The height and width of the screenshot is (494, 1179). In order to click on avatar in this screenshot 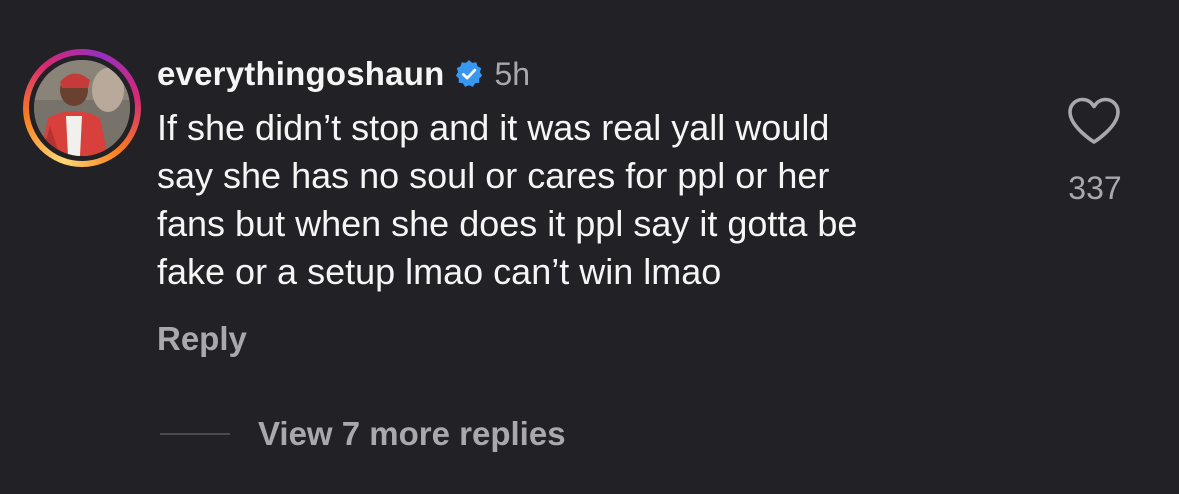, I will do `click(82, 108)`.